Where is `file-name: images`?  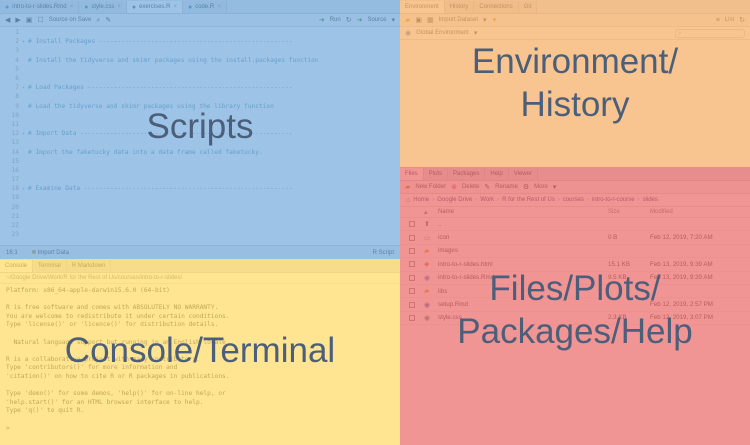
file-name: images is located at coordinates (523, 250).